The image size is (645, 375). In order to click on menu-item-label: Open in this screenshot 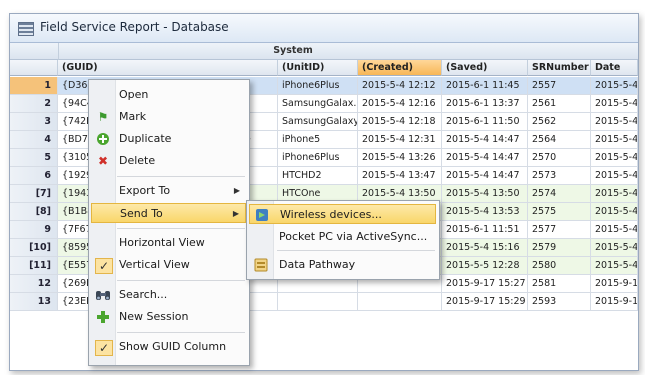, I will do `click(134, 94)`.